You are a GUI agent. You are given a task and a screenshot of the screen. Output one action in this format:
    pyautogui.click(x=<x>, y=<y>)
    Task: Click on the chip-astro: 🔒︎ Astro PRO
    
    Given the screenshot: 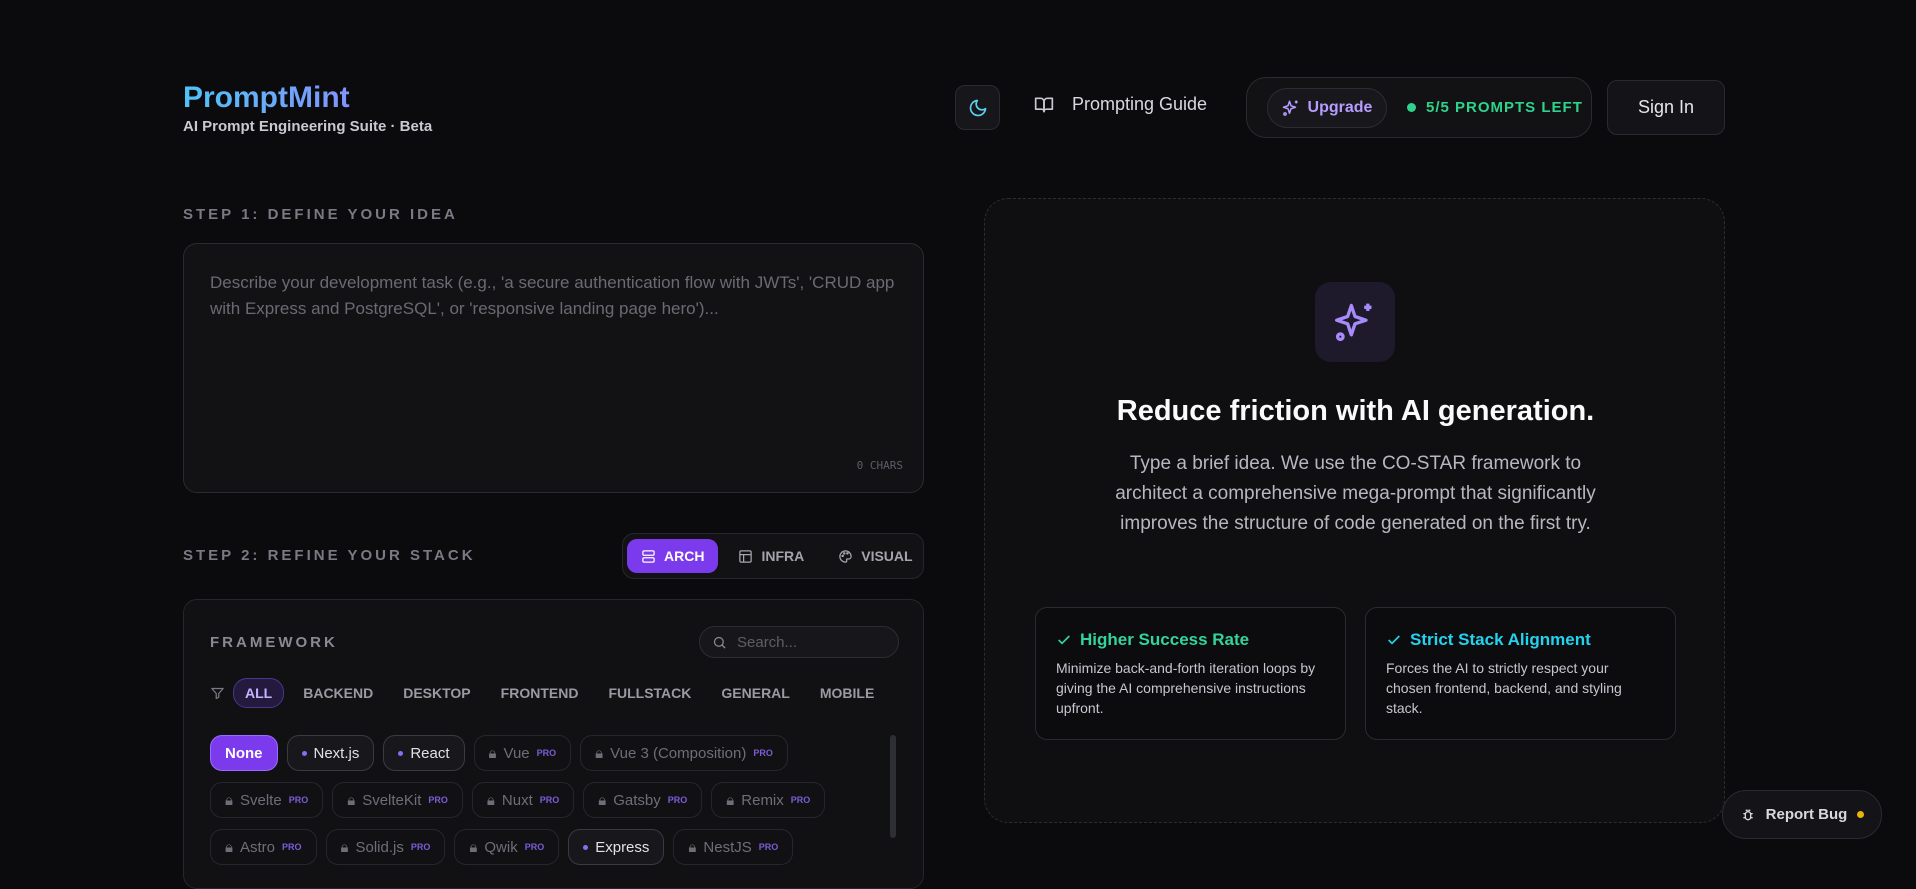 What is the action you would take?
    pyautogui.click(x=263, y=847)
    